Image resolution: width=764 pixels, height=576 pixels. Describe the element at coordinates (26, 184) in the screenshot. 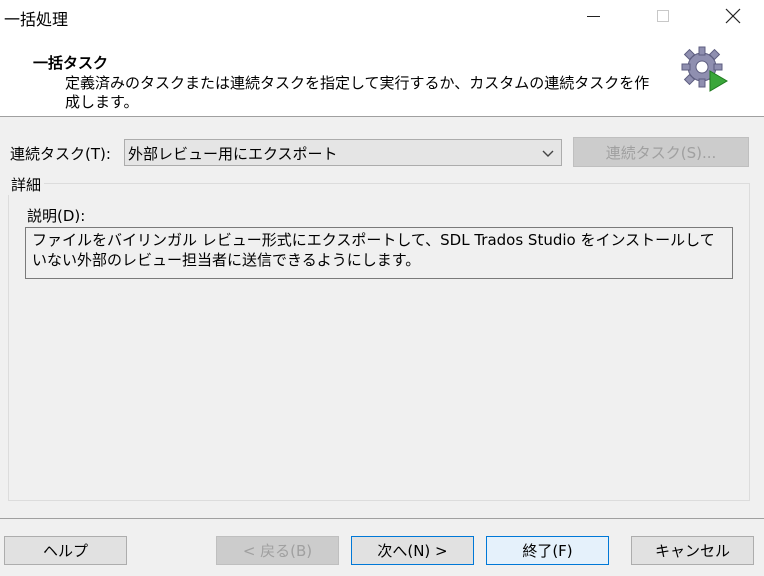

I see `details-legend: 詳細` at that location.